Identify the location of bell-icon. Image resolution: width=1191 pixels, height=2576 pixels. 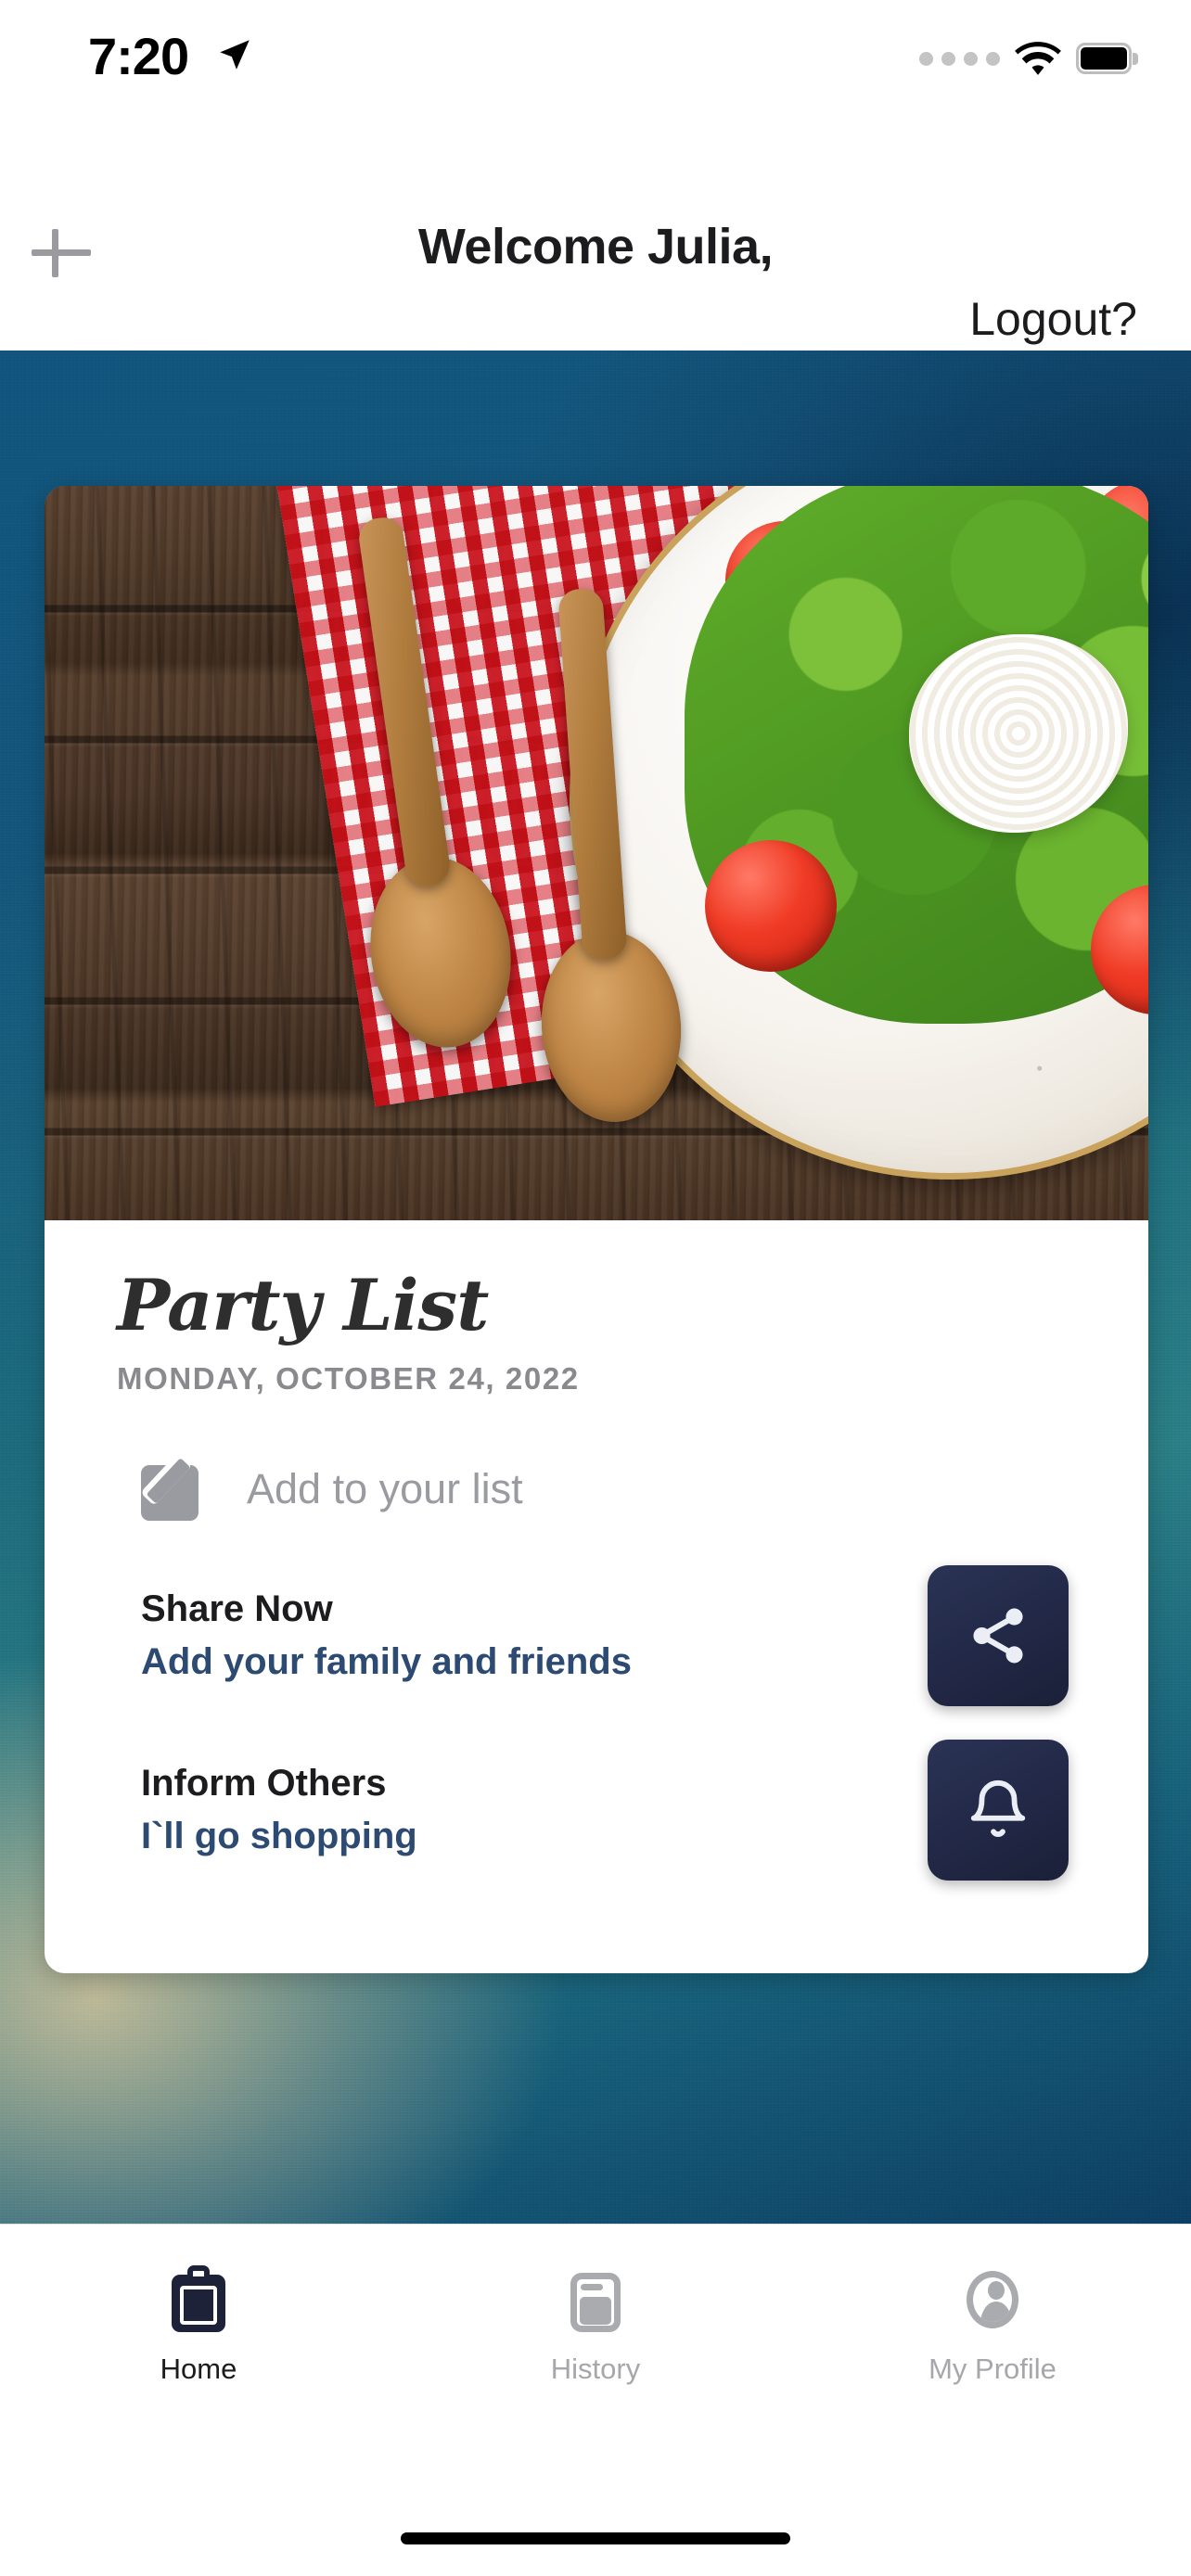
(998, 1808).